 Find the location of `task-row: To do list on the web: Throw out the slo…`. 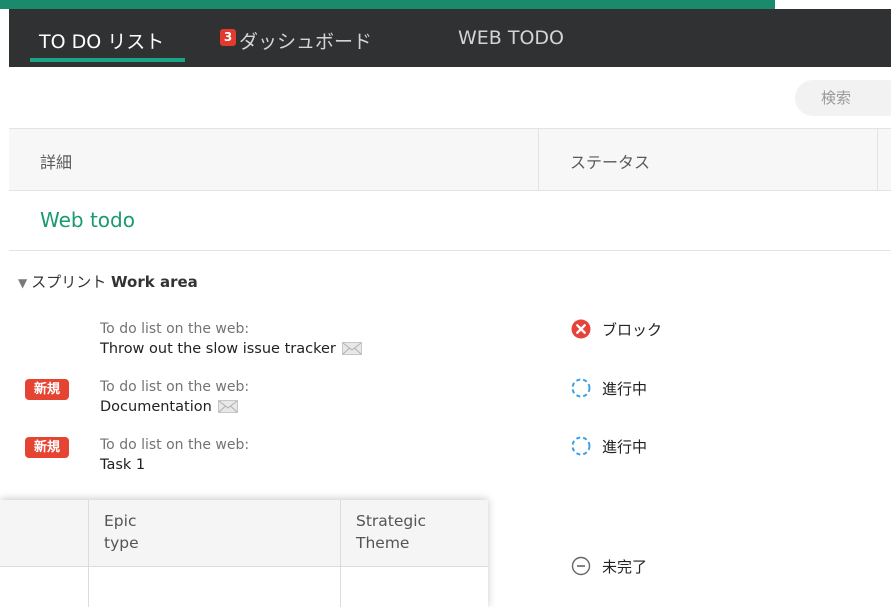

task-row: To do list on the web: Throw out the slo… is located at coordinates (231, 340).